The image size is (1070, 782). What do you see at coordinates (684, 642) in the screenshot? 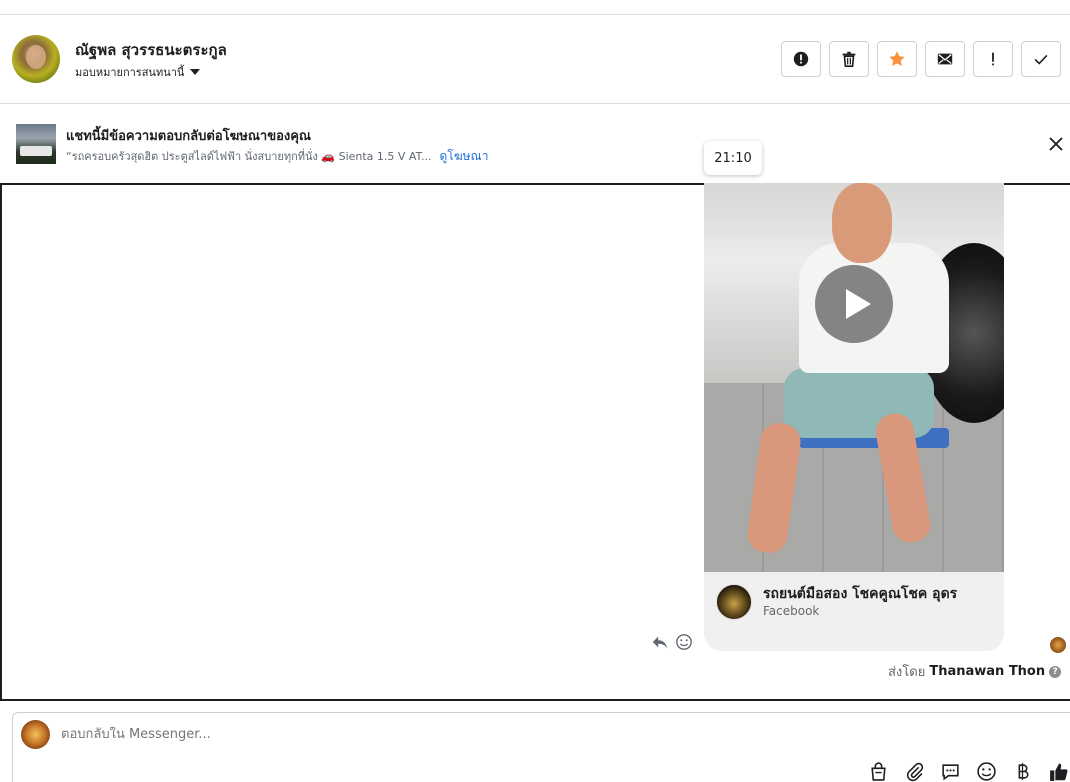
I see `emoji-reaction-icon` at bounding box center [684, 642].